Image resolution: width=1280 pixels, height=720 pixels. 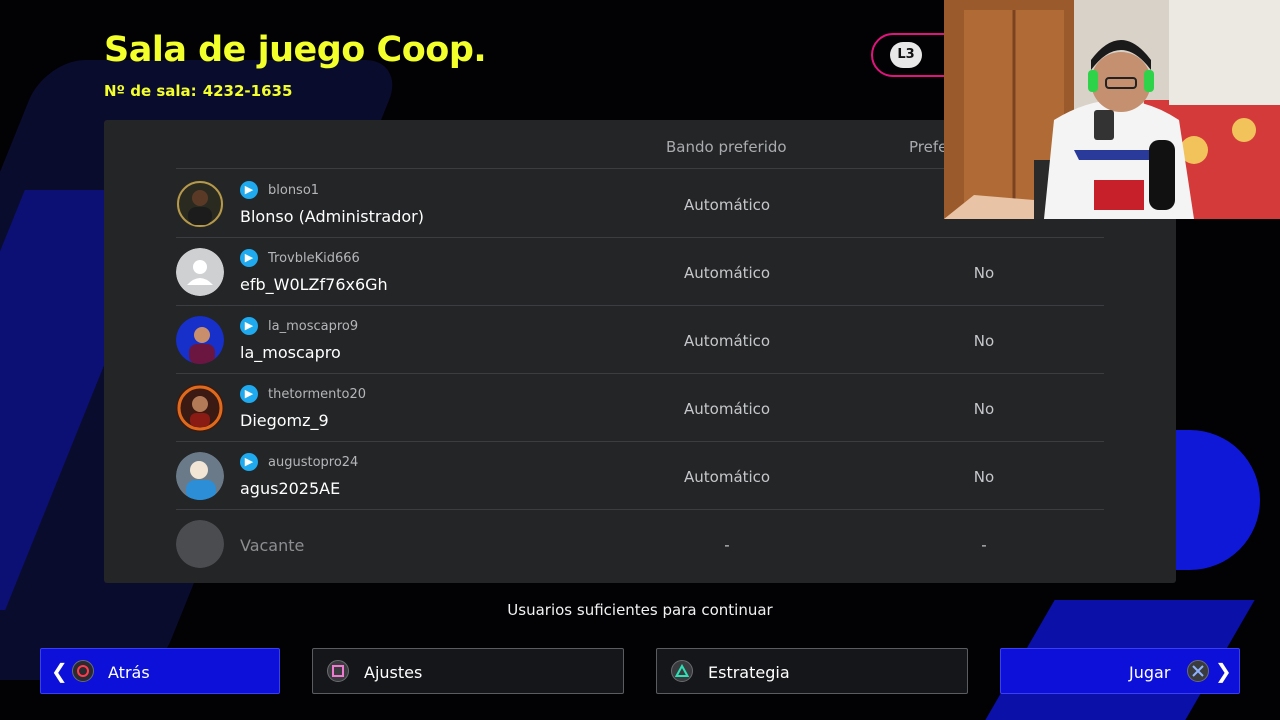 What do you see at coordinates (640, 408) in the screenshot?
I see `table-row: ▶ thetormento20 Diegomz_9 Automático No` at bounding box center [640, 408].